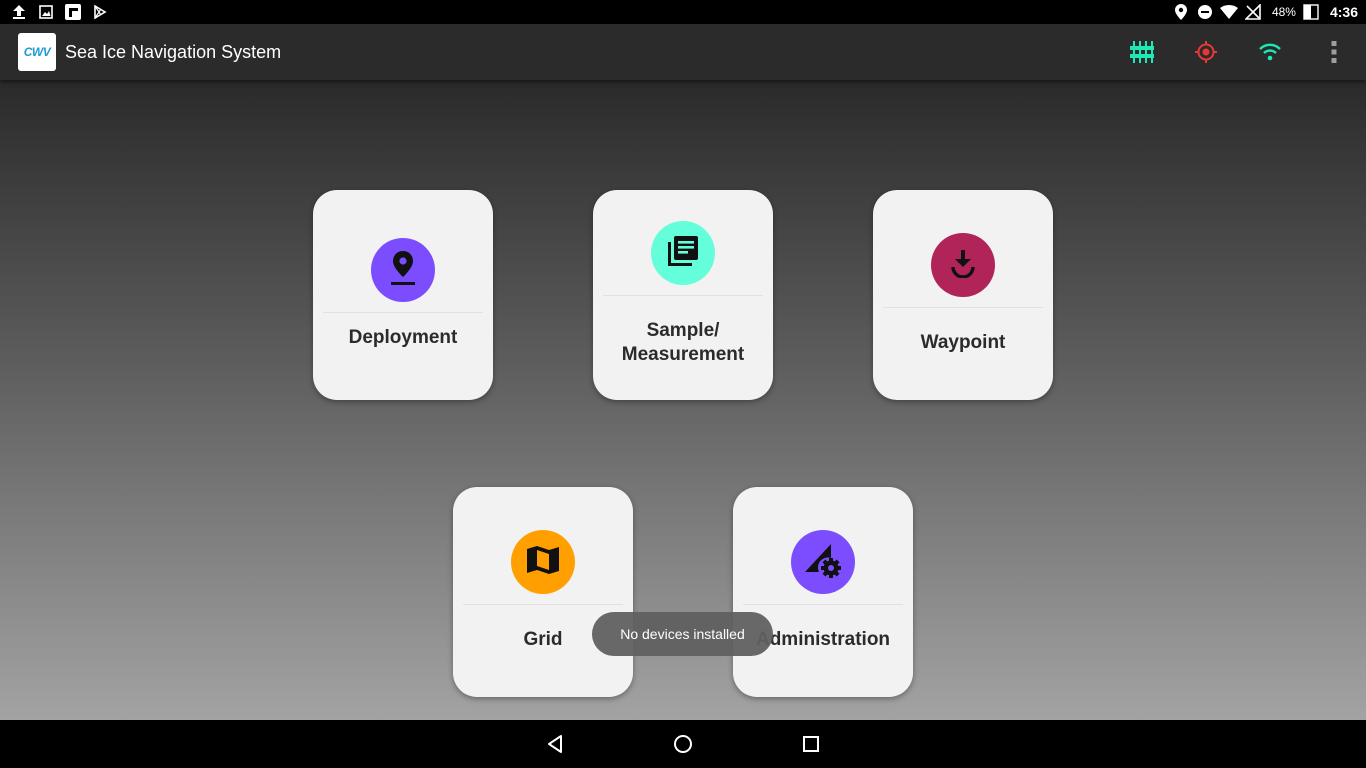  Describe the element at coordinates (1283, 12) in the screenshot. I see `battery-percentage: 48%` at that location.